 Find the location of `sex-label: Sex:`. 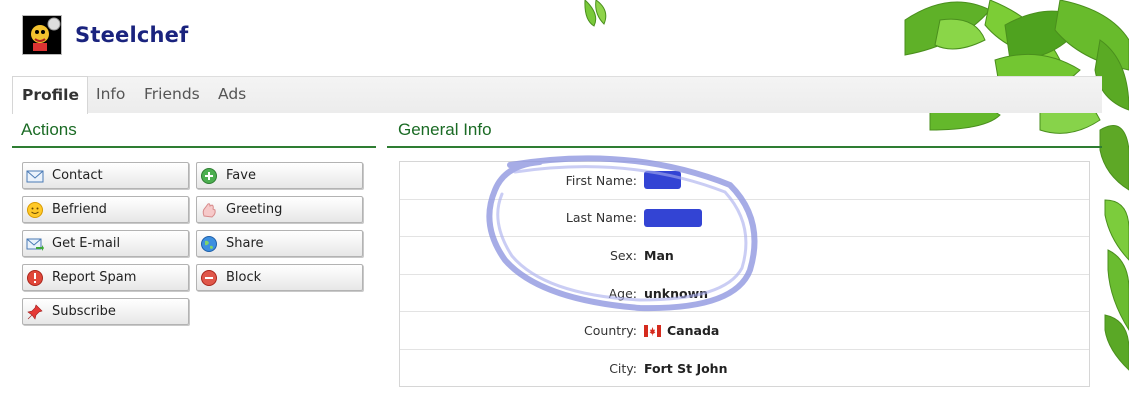

sex-label: Sex: is located at coordinates (623, 255).